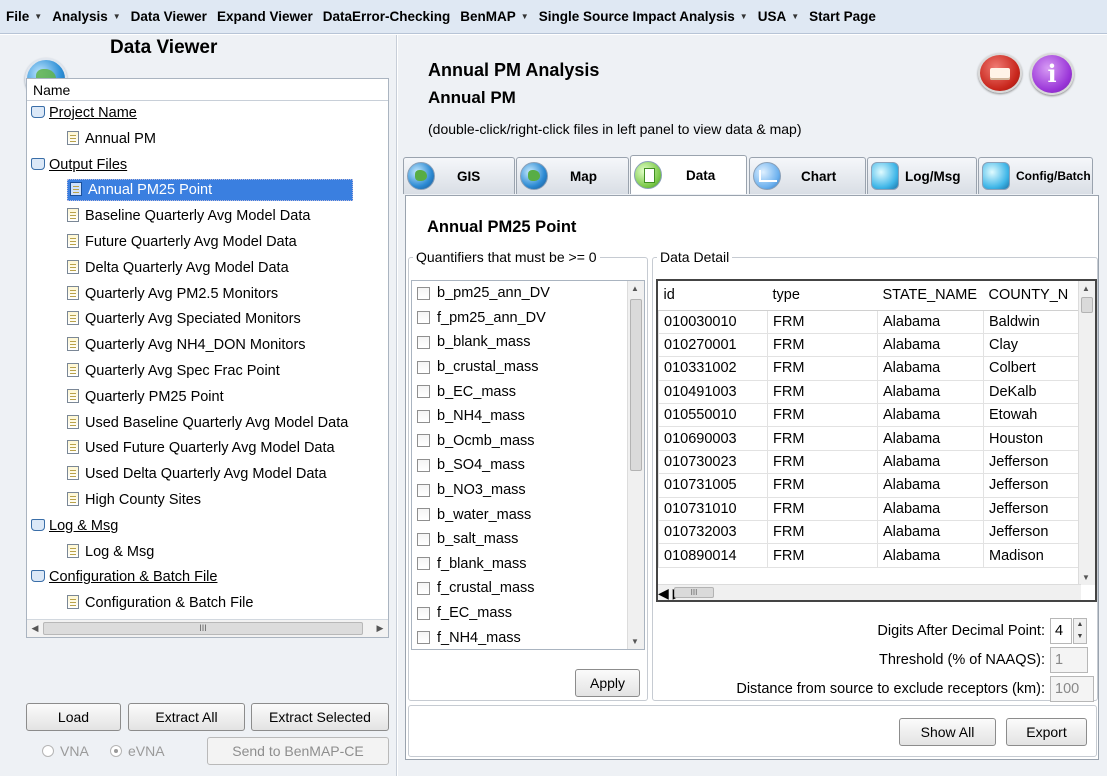  Describe the element at coordinates (713, 321) in the screenshot. I see `table-cell: 010030010` at that location.